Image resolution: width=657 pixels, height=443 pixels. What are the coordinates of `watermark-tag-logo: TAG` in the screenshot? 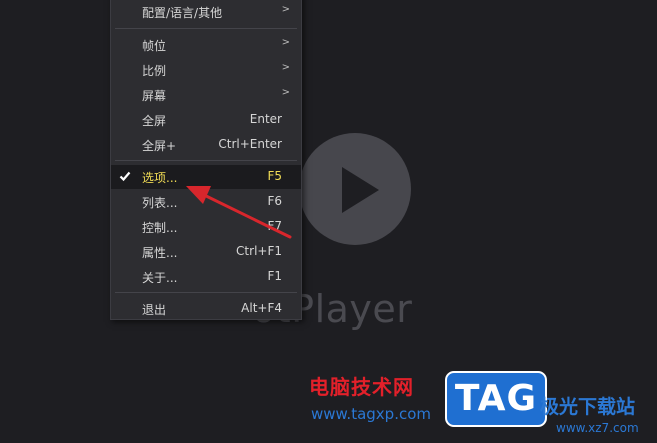 It's located at (496, 399).